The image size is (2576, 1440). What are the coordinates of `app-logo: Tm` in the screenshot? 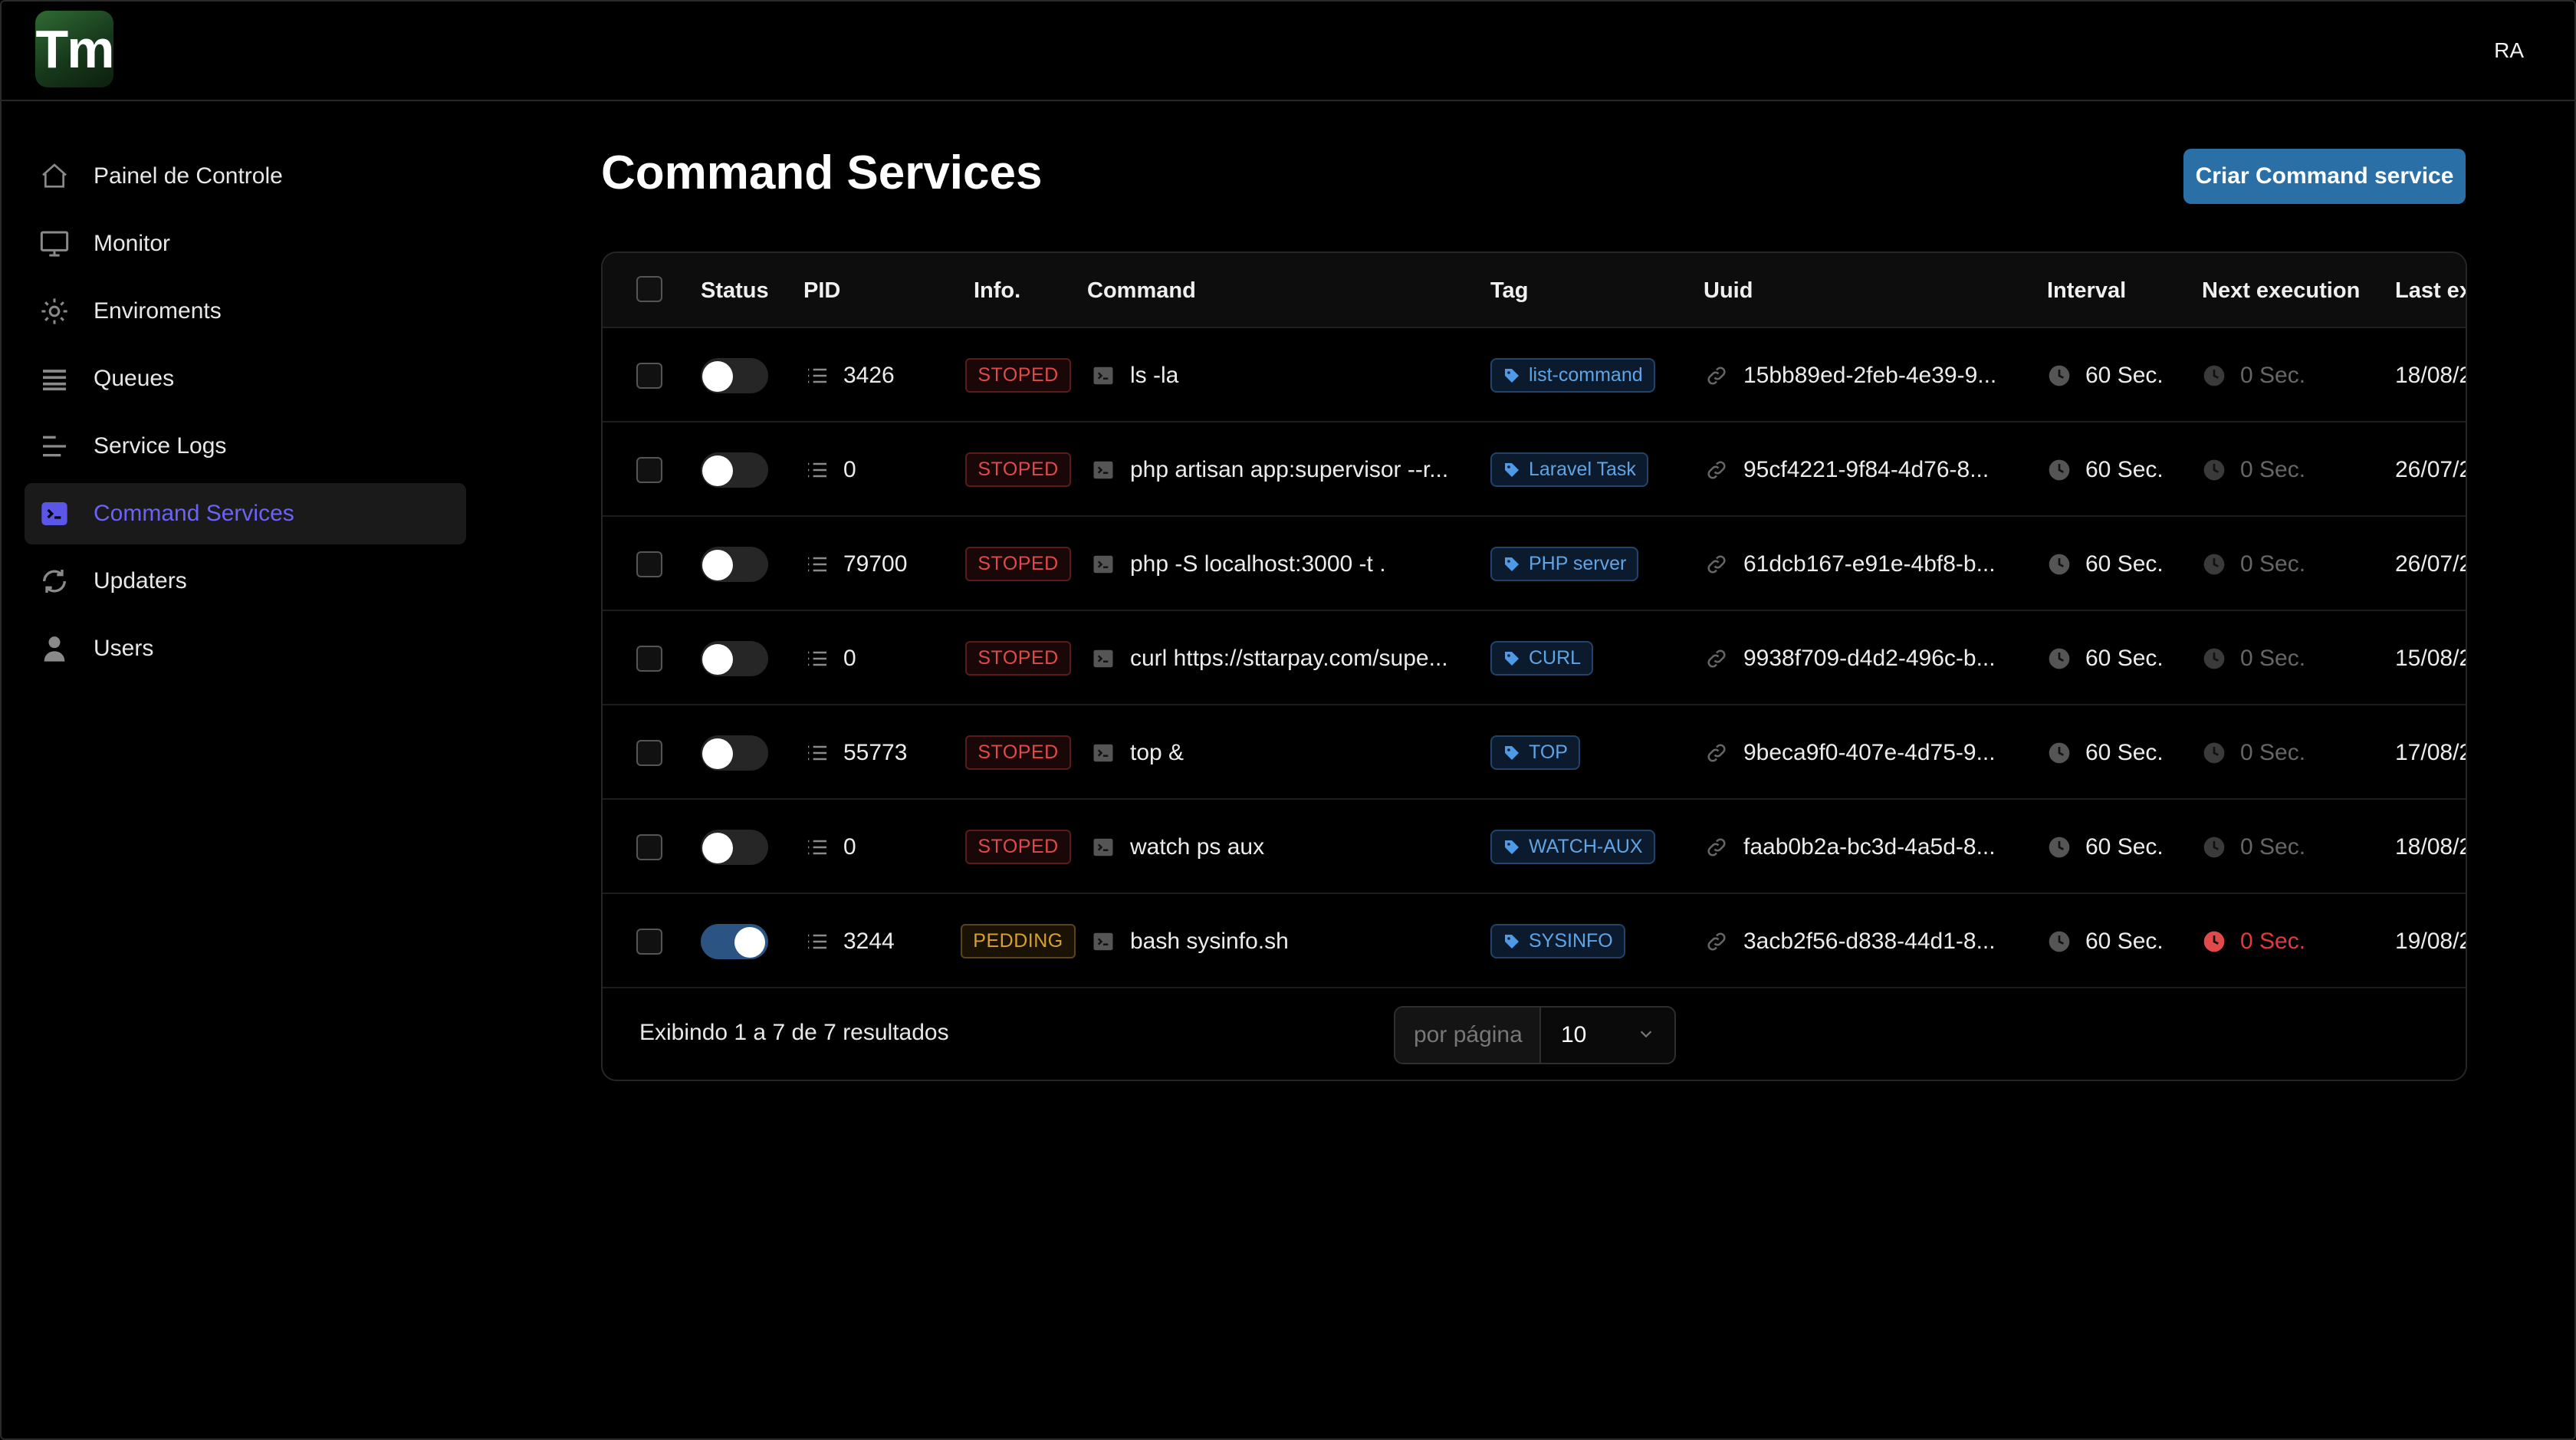 It's located at (75, 49).